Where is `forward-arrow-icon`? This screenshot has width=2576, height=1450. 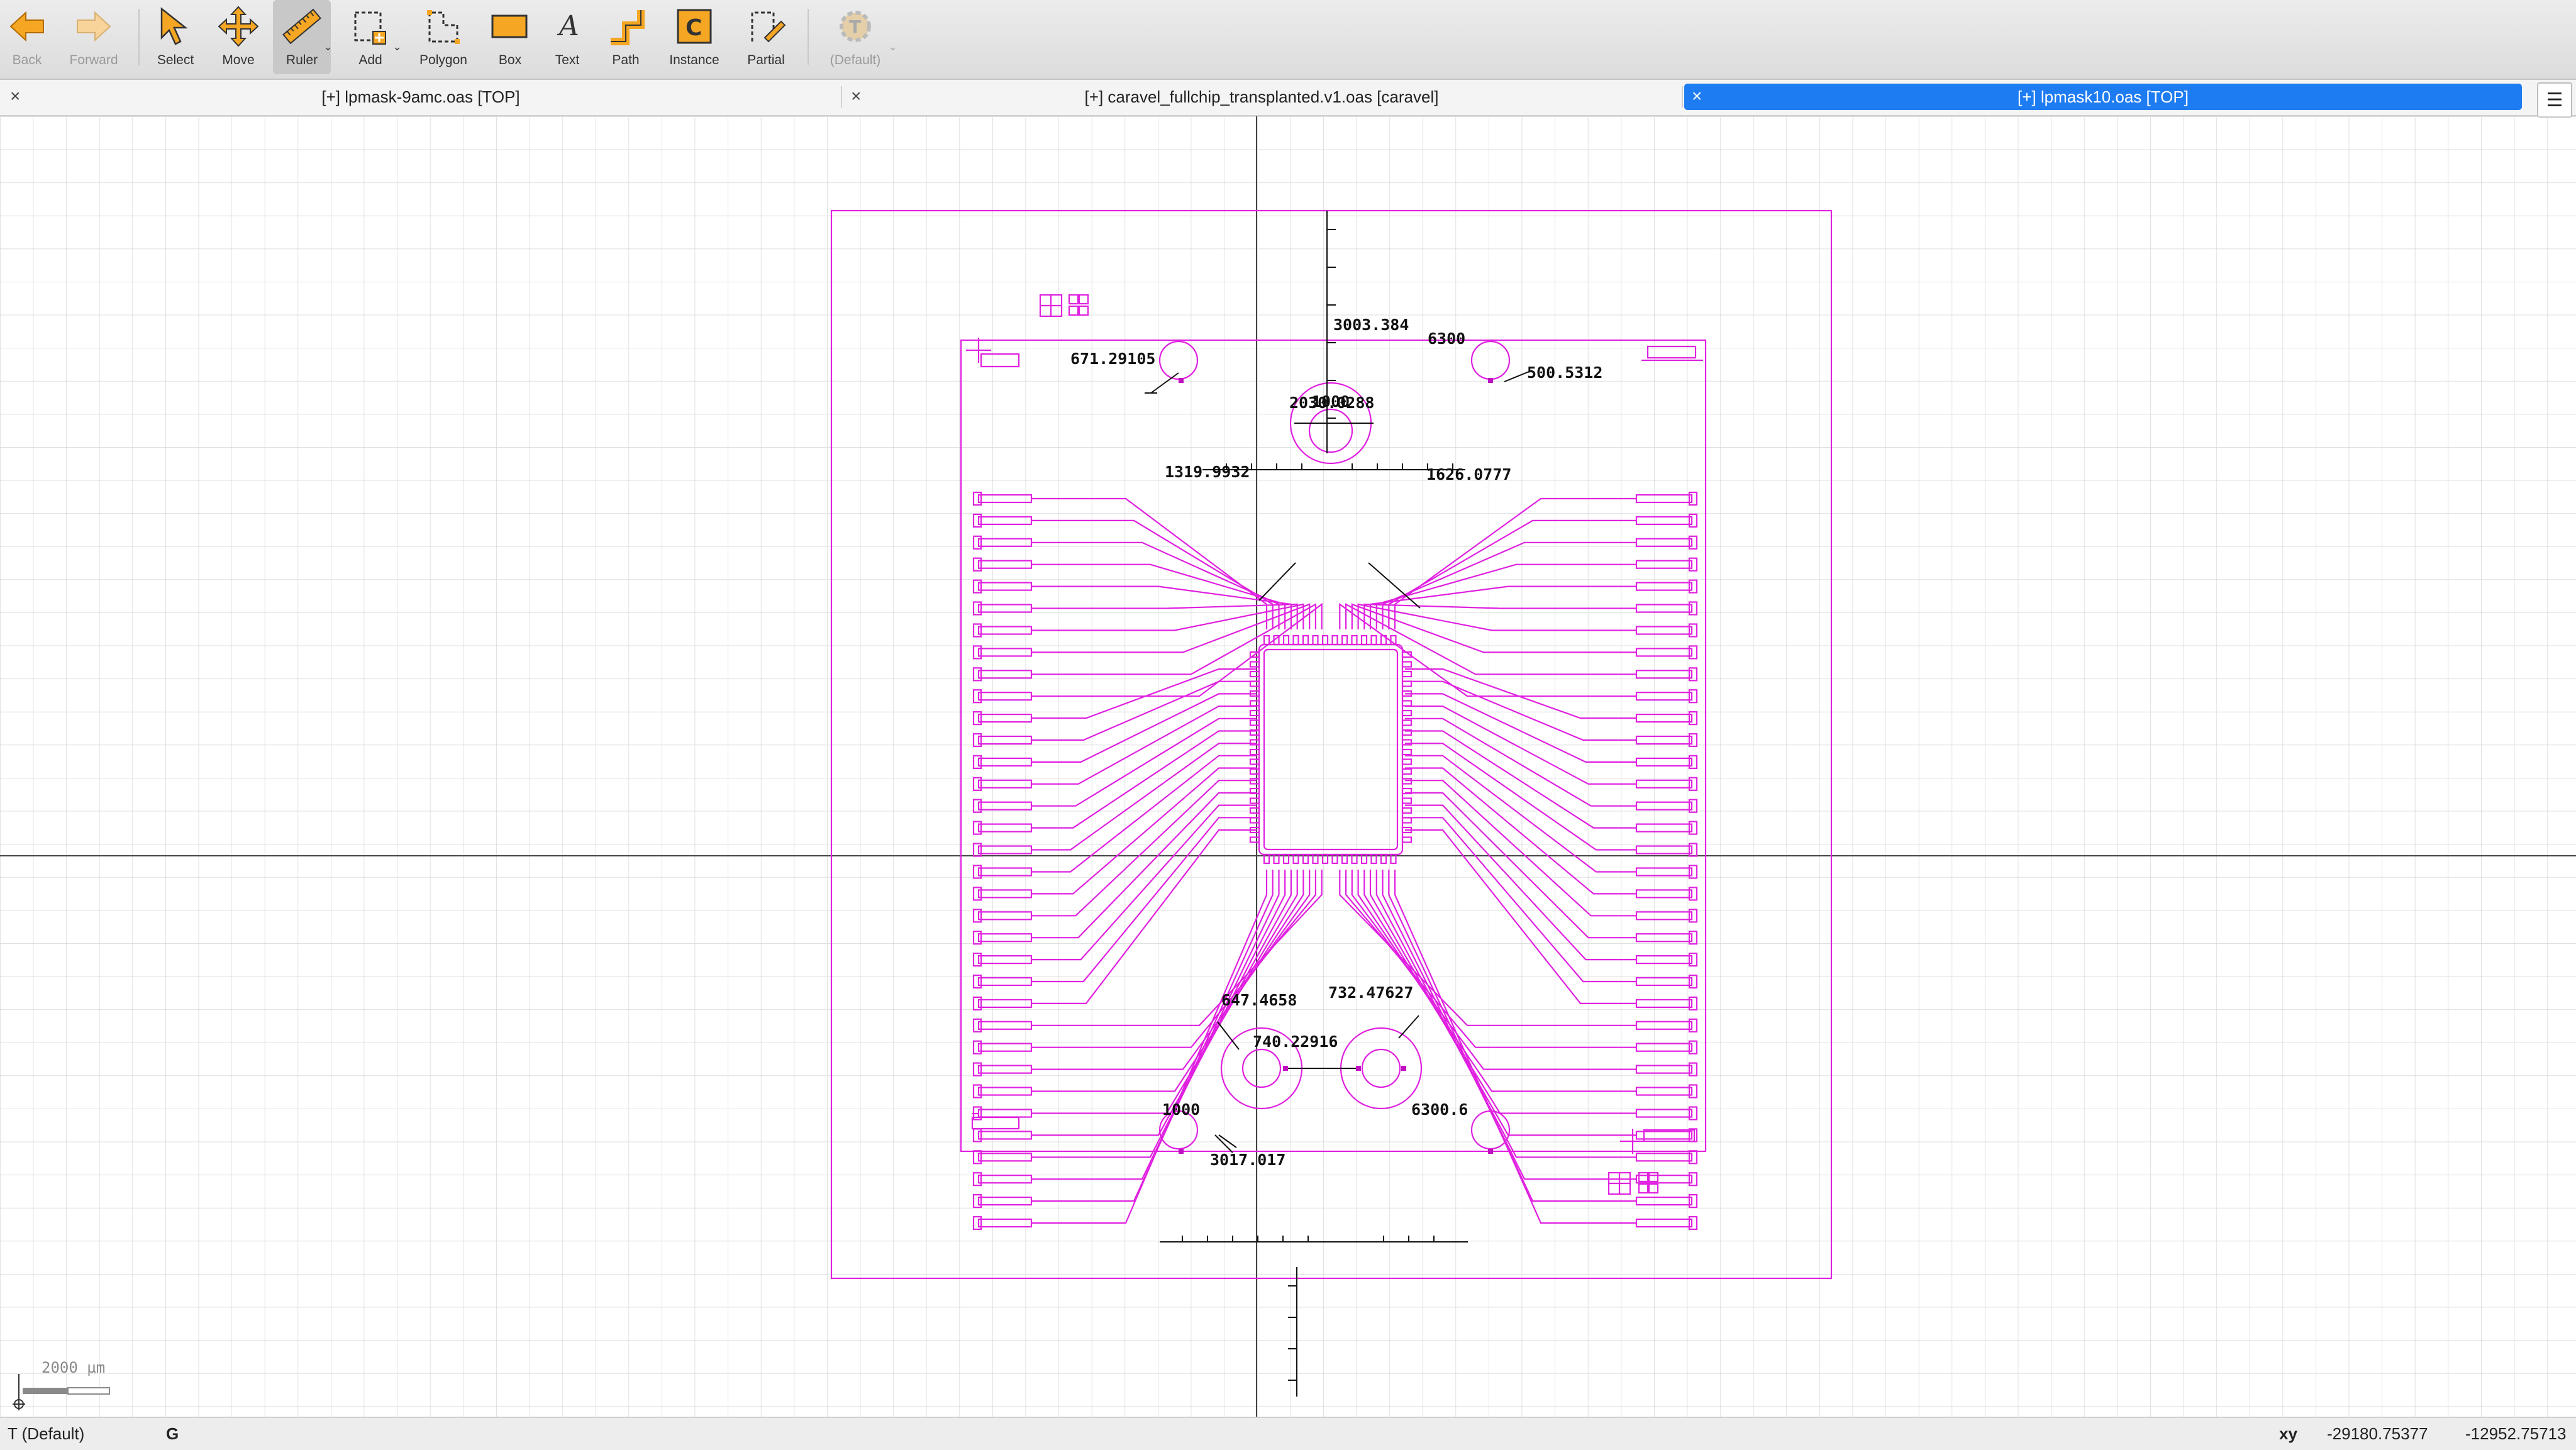 forward-arrow-icon is located at coordinates (94, 26).